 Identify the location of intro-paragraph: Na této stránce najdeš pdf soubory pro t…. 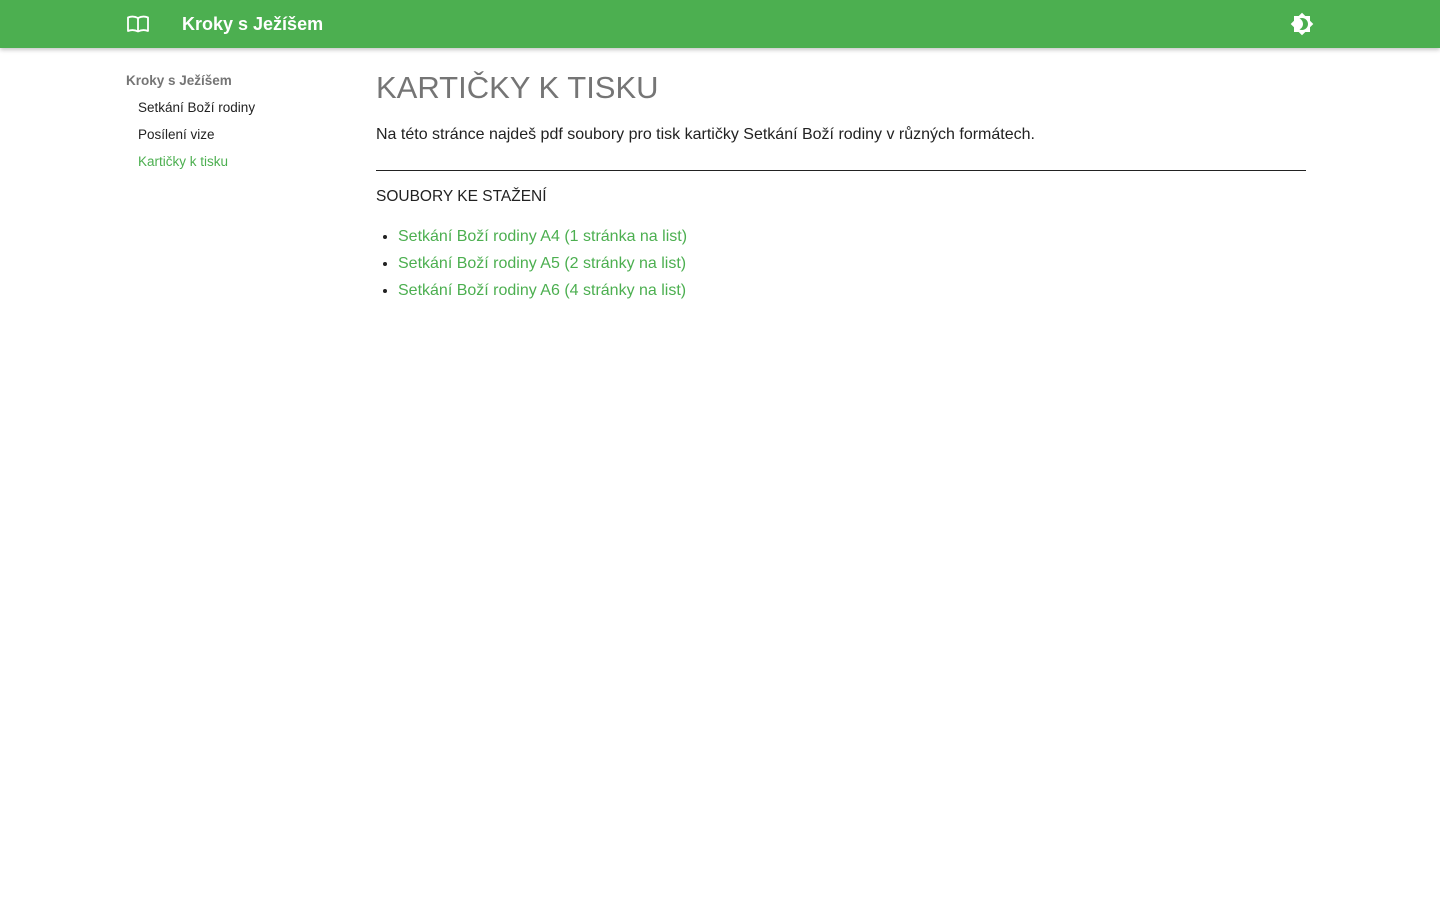
(705, 134).